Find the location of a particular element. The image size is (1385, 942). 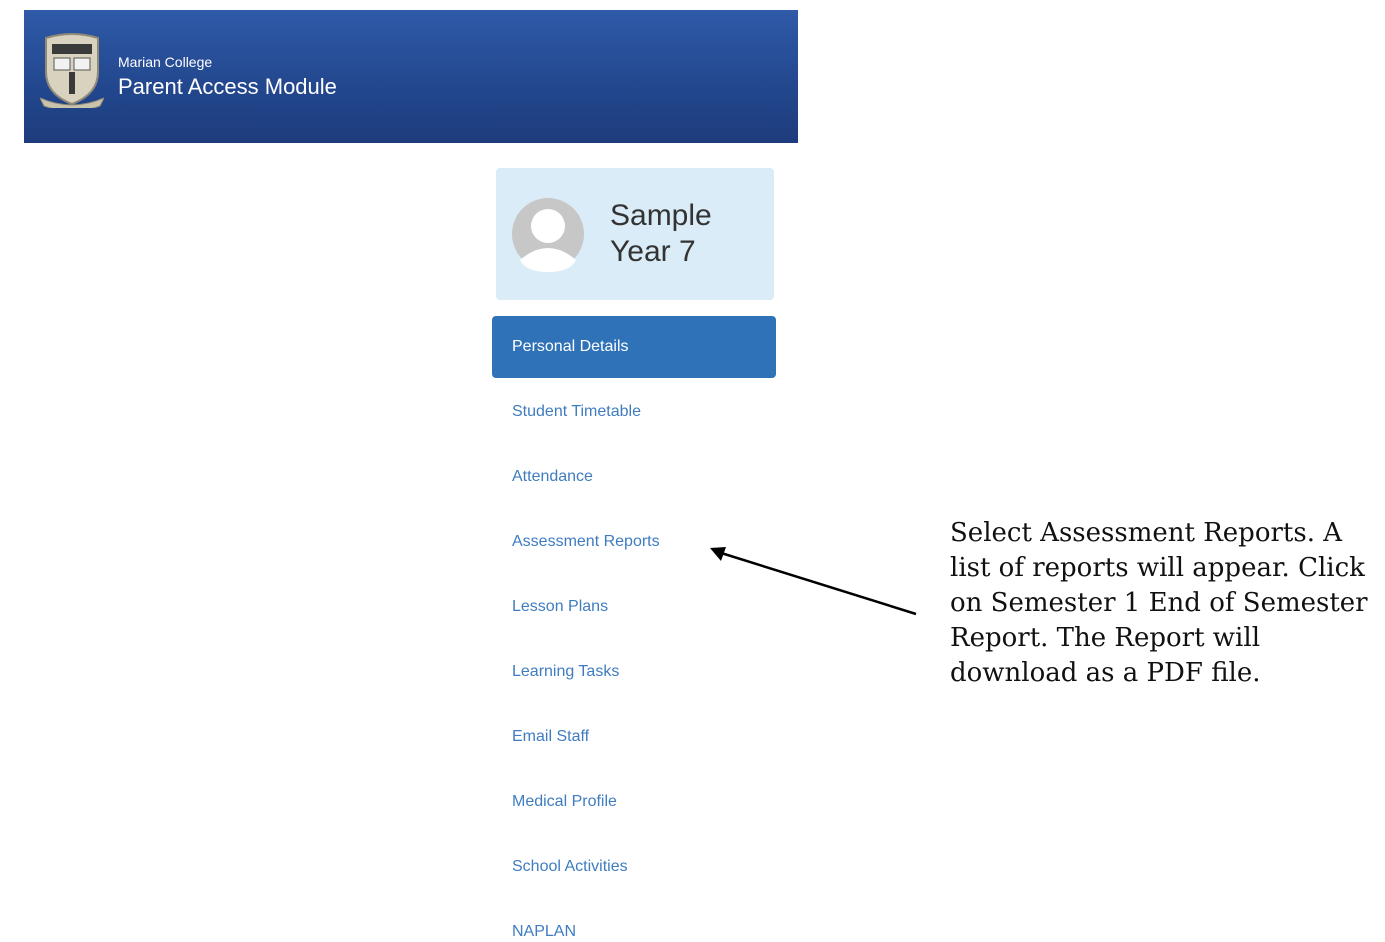

nav-item-student-timetable: Student Timetable is located at coordinates (634, 412).